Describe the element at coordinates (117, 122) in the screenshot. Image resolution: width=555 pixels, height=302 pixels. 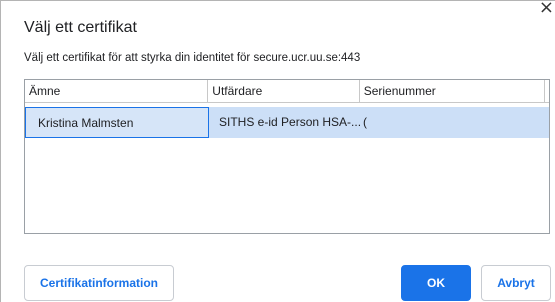
I see `cell-subject: Kristina Malmsten` at that location.